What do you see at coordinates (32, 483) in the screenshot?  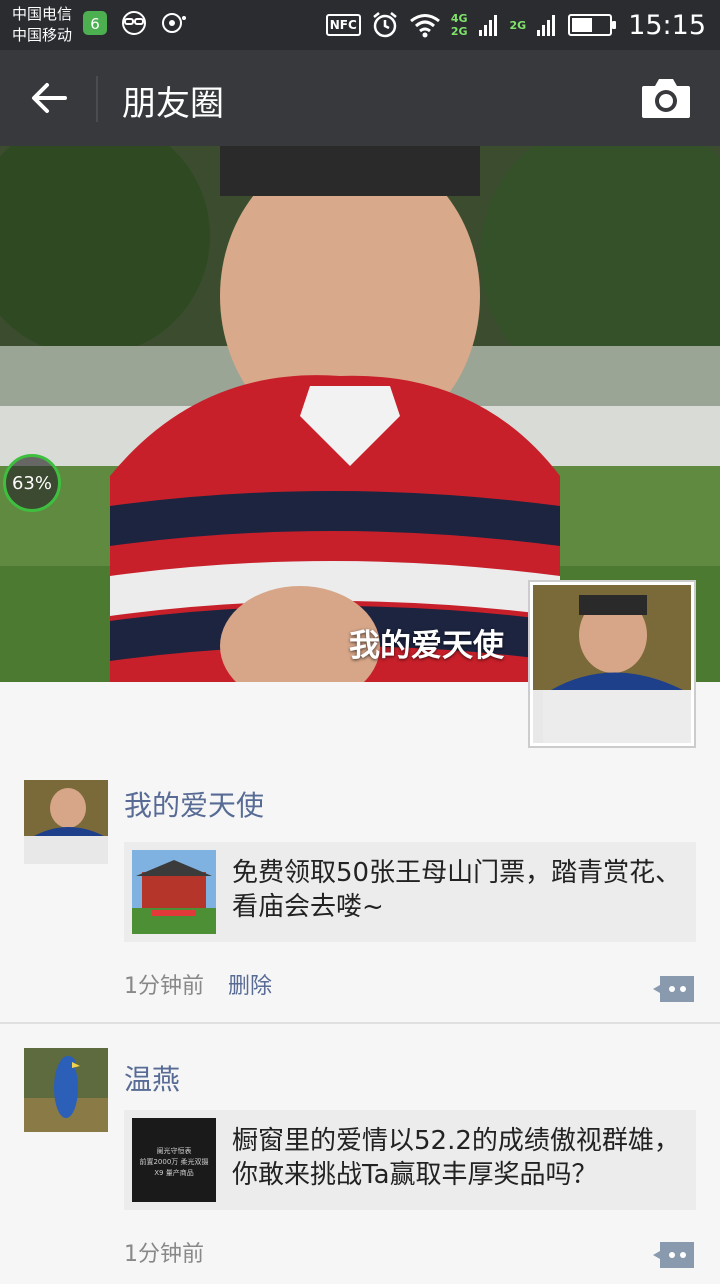 I see `progress-badge: 63%` at bounding box center [32, 483].